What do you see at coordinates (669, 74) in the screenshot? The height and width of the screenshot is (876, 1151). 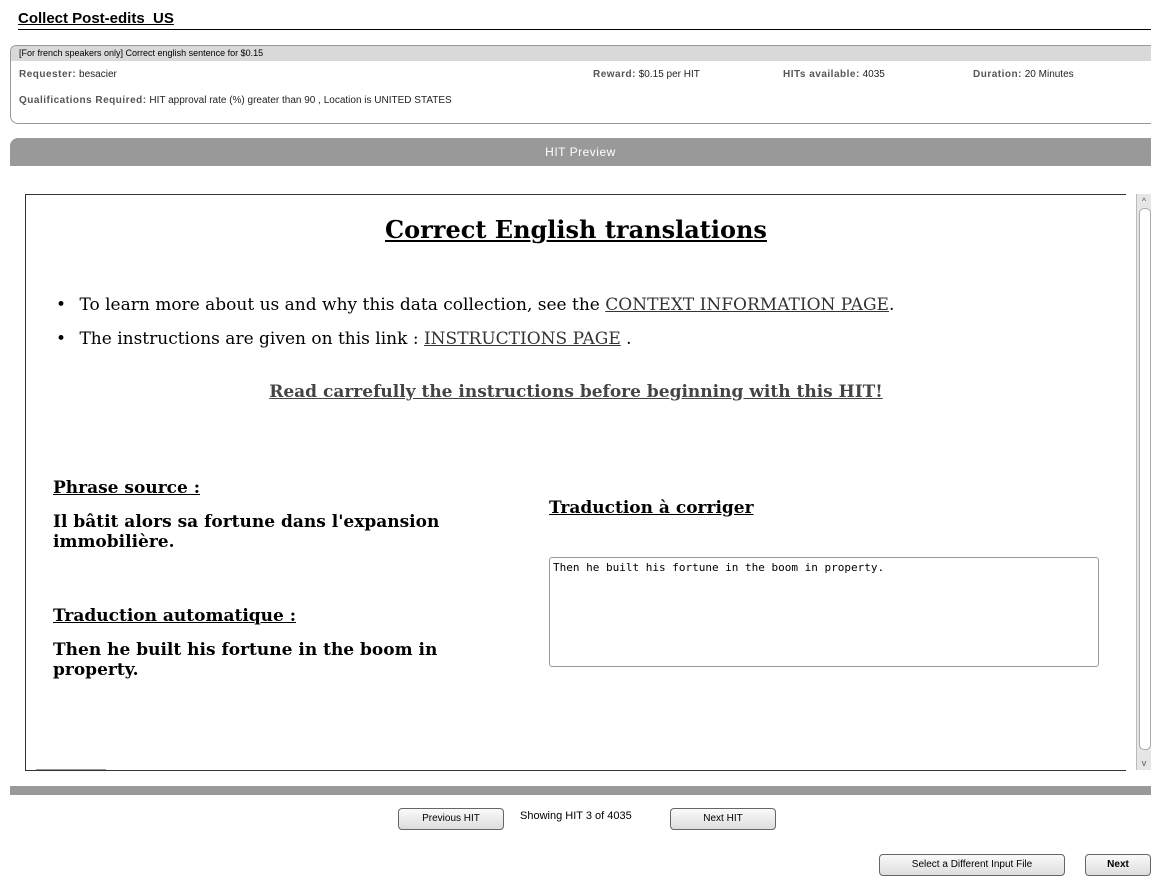 I see `reward-value: $0.15 per HIT` at bounding box center [669, 74].